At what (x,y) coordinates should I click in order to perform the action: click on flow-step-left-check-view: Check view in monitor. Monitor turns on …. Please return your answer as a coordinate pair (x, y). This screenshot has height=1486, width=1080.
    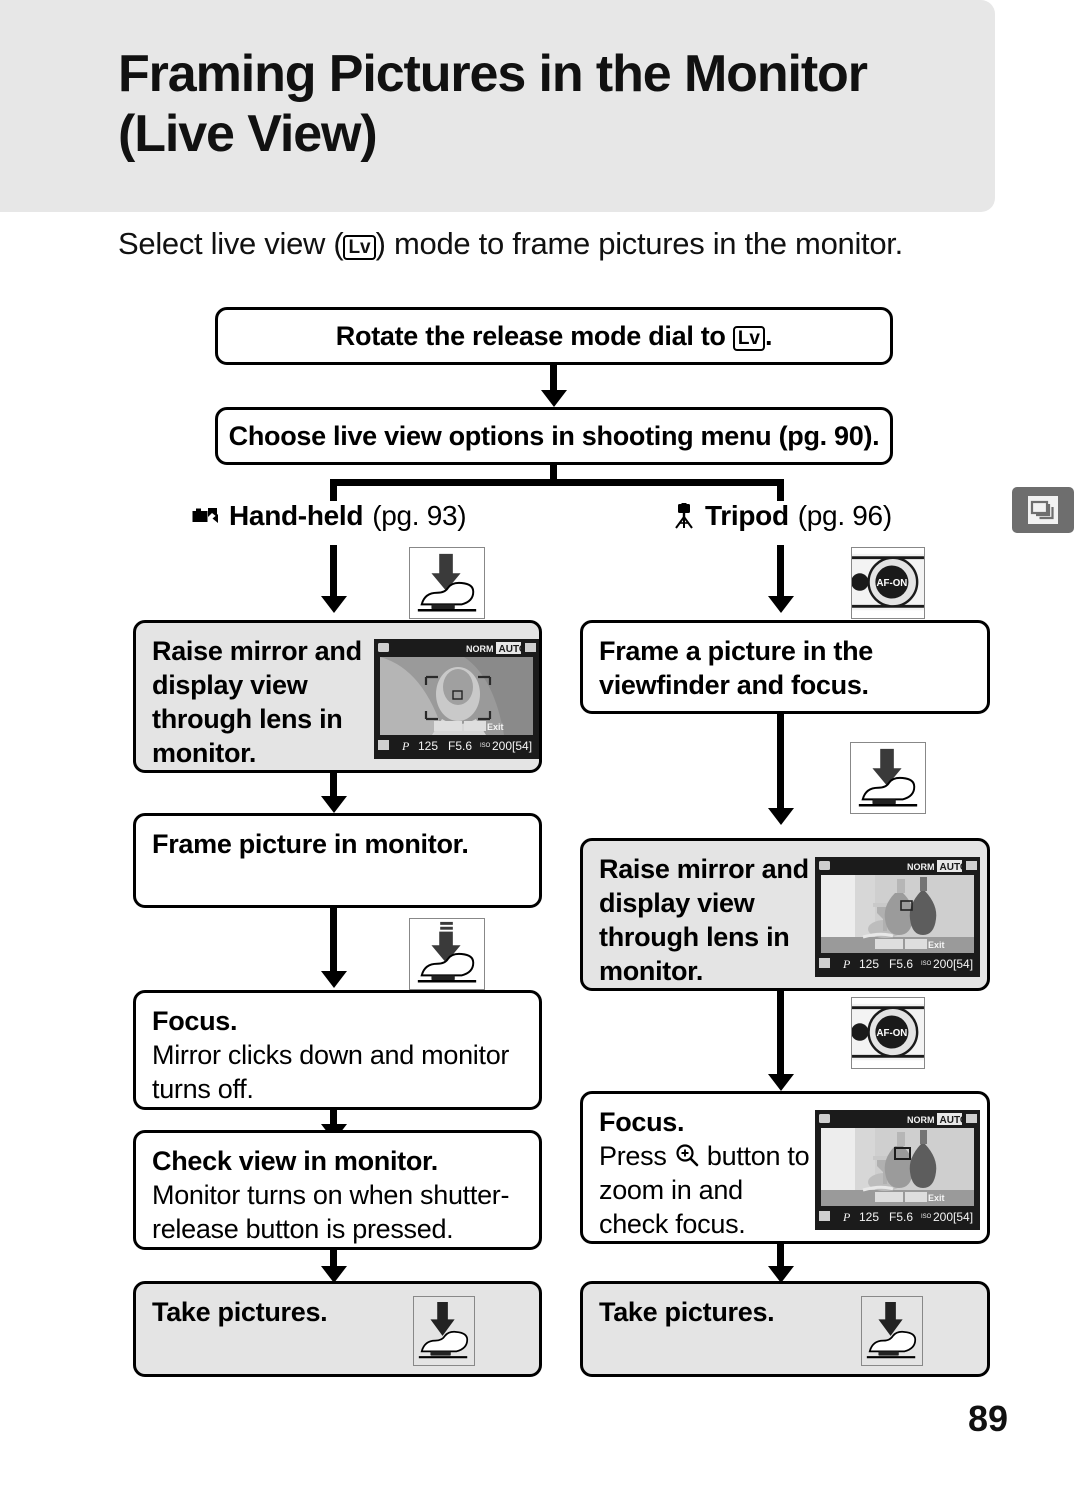
    Looking at the image, I should click on (337, 1190).